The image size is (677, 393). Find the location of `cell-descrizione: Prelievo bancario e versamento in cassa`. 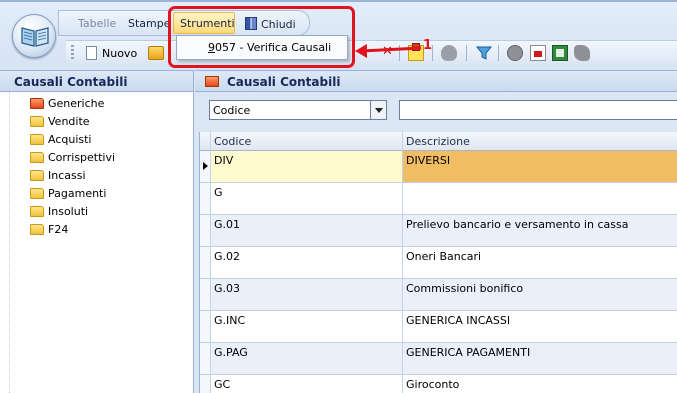

cell-descrizione: Prelievo bancario e versamento in cassa is located at coordinates (540, 230).